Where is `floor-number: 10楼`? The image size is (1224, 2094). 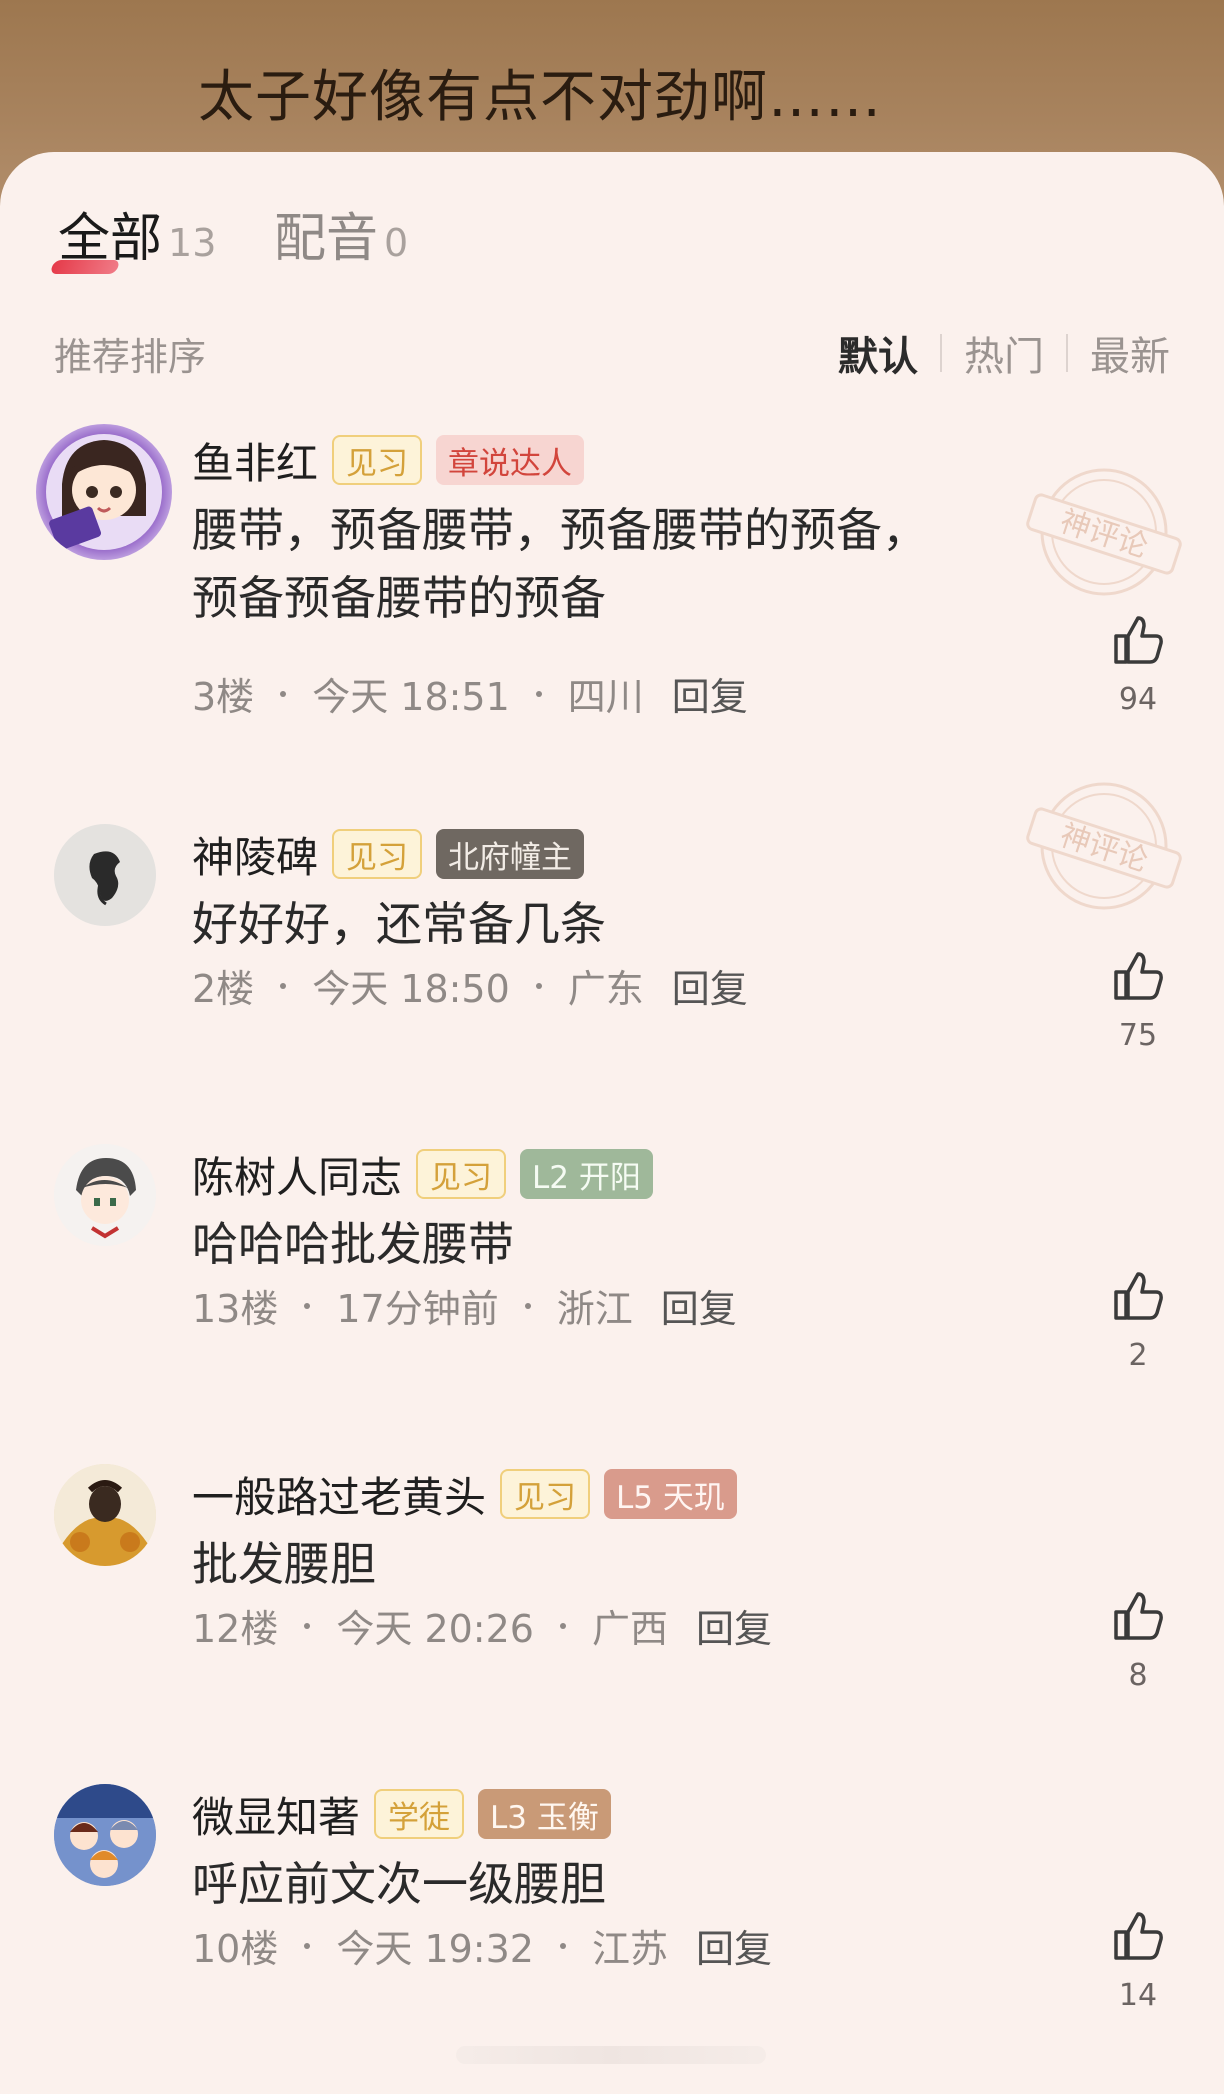
floor-number: 10楼 is located at coordinates (235, 1949).